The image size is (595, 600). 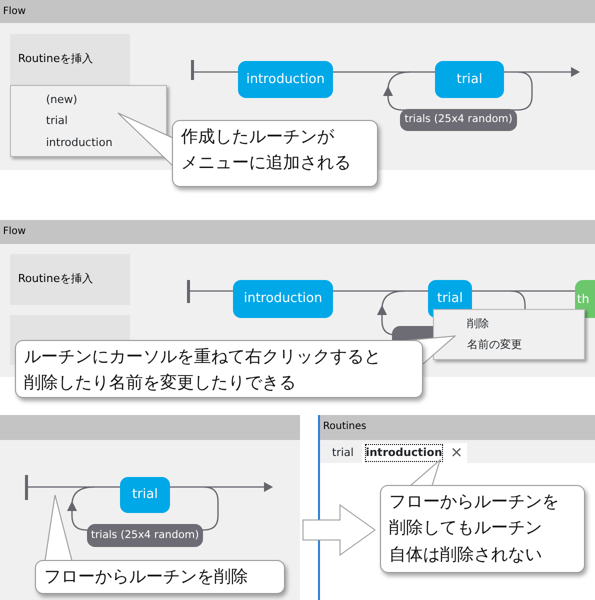 What do you see at coordinates (457, 427) in the screenshot?
I see `panel-header: Routines` at bounding box center [457, 427].